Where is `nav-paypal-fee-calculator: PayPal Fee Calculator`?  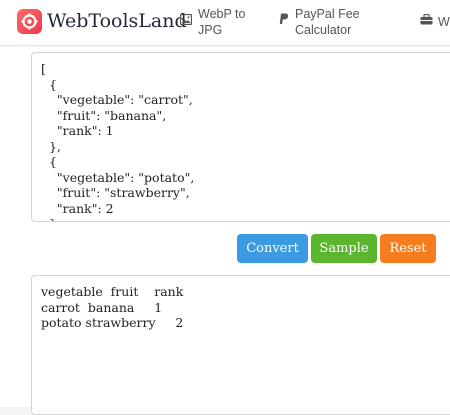
nav-paypal-fee-calculator: PayPal Fee Calculator is located at coordinates (334, 23).